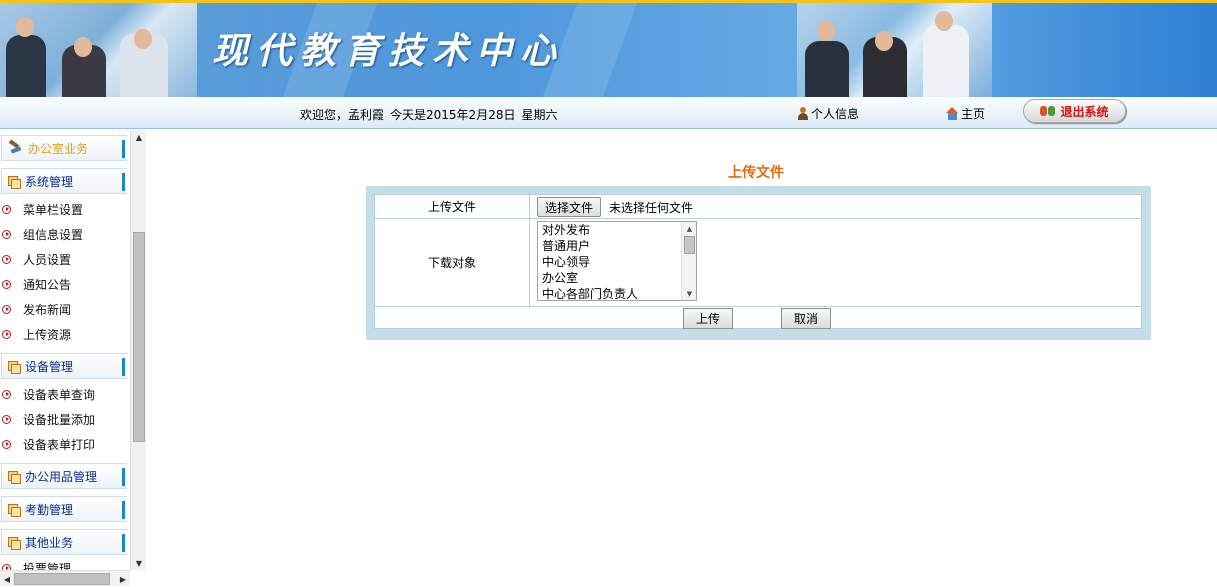 Image resolution: width=1217 pixels, height=587 pixels. What do you see at coordinates (803, 113) in the screenshot?
I see `person-icon` at bounding box center [803, 113].